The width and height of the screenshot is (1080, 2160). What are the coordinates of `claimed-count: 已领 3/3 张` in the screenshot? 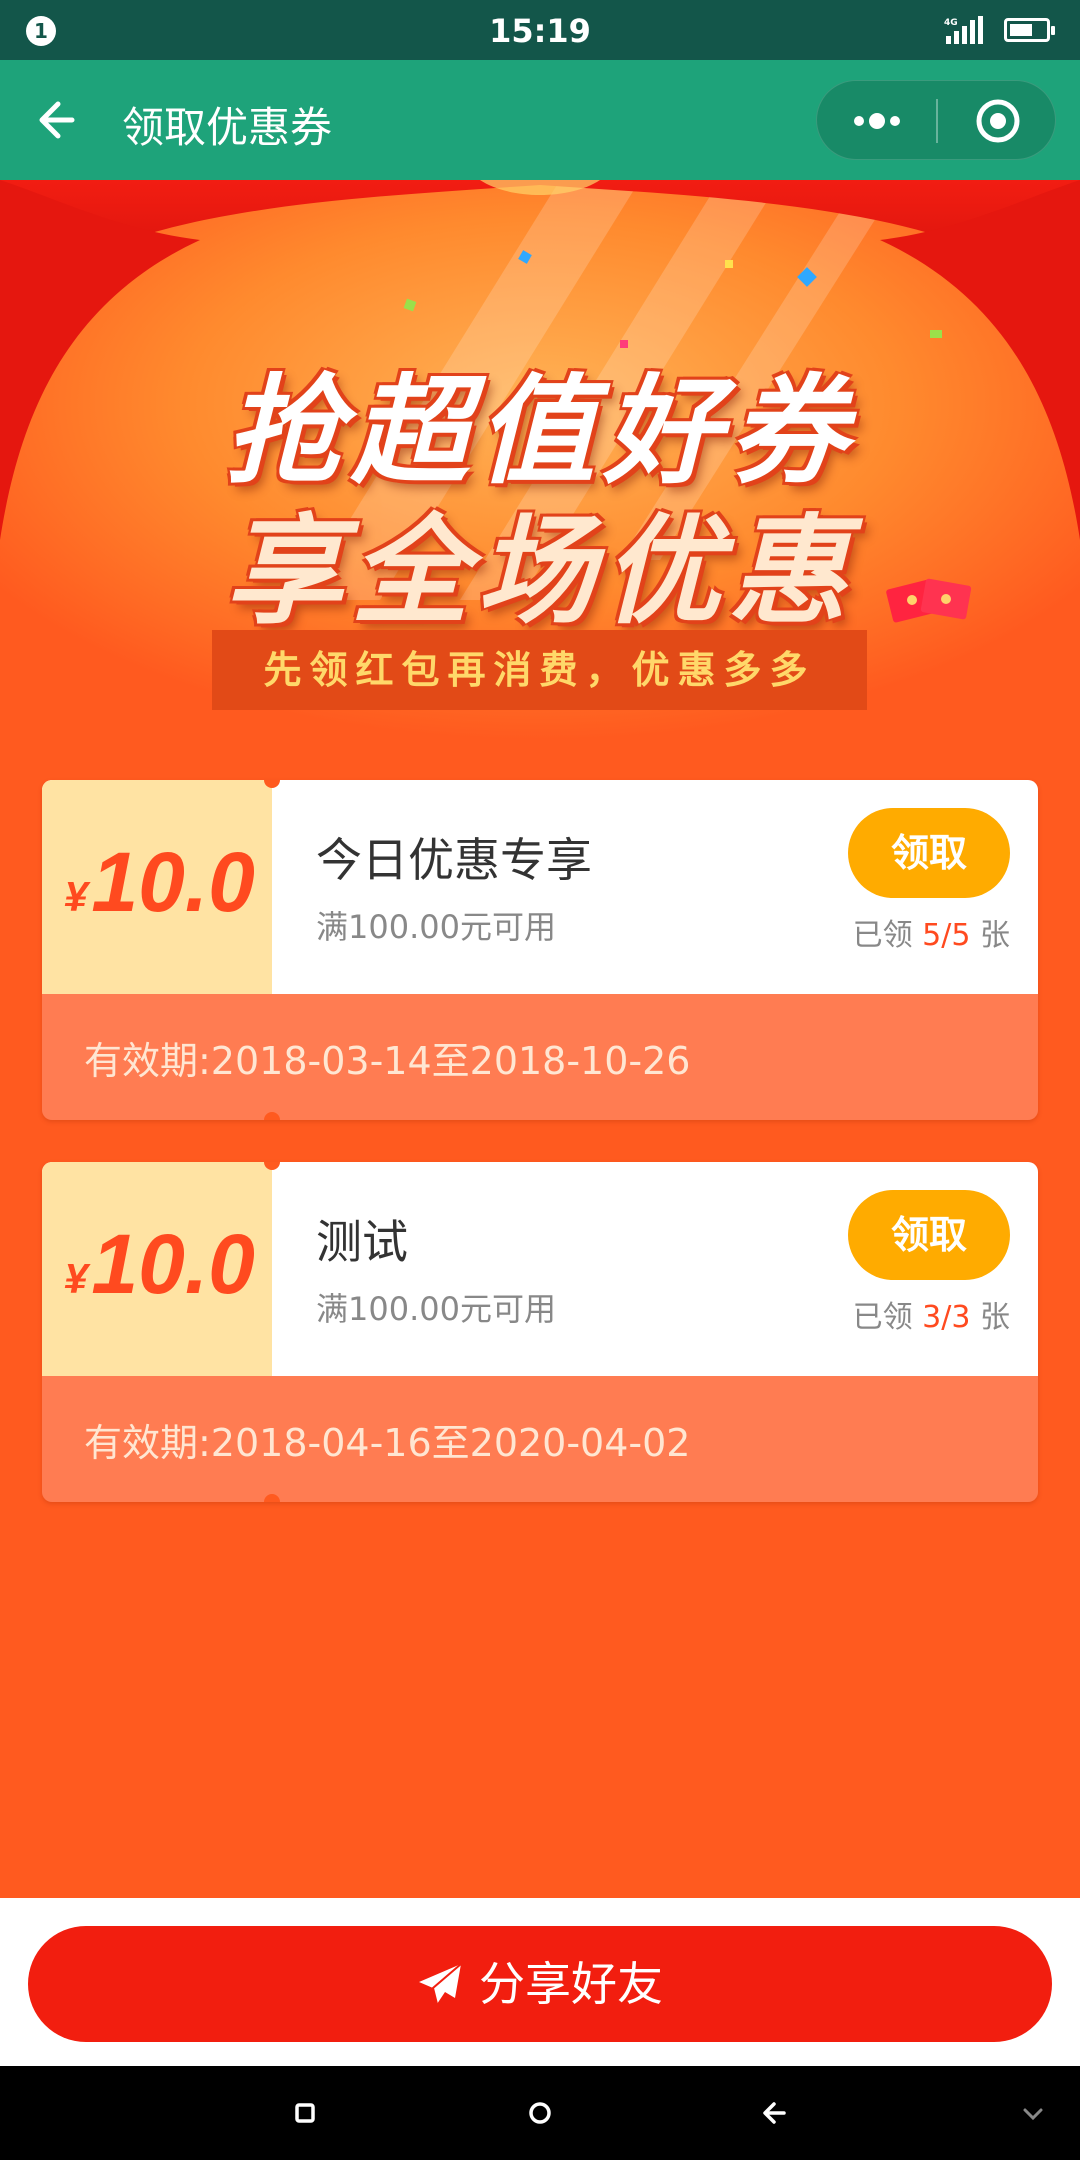 It's located at (931, 1314).